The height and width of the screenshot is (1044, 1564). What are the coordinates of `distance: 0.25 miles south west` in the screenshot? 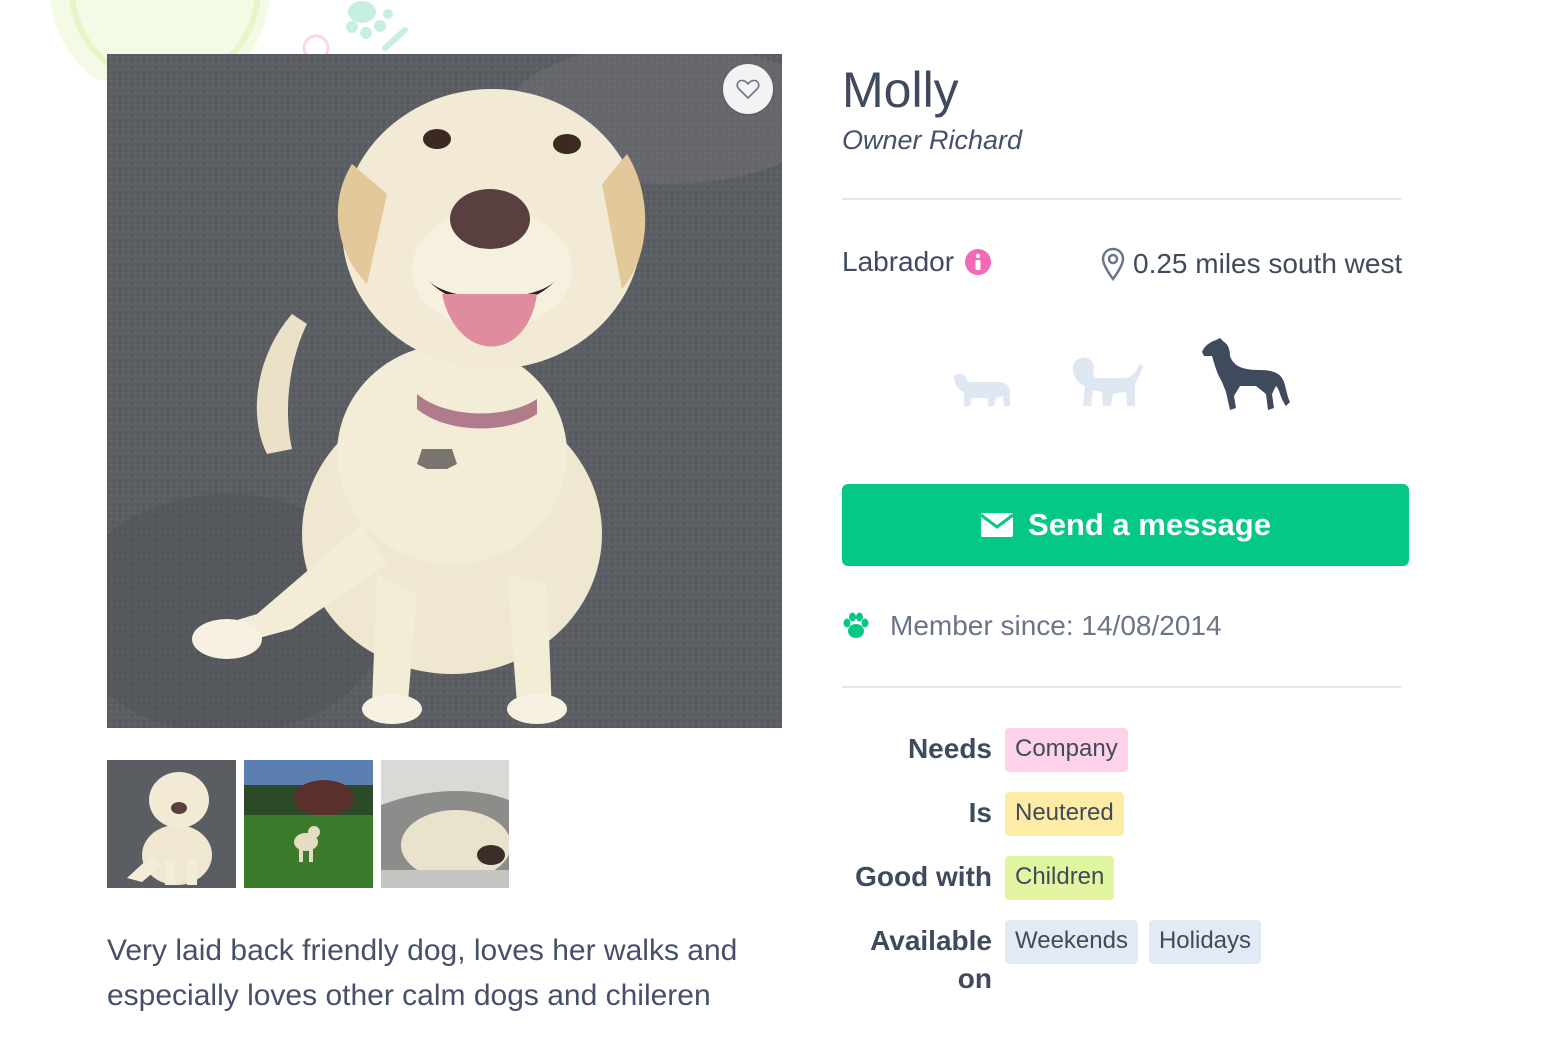 It's located at (1251, 264).